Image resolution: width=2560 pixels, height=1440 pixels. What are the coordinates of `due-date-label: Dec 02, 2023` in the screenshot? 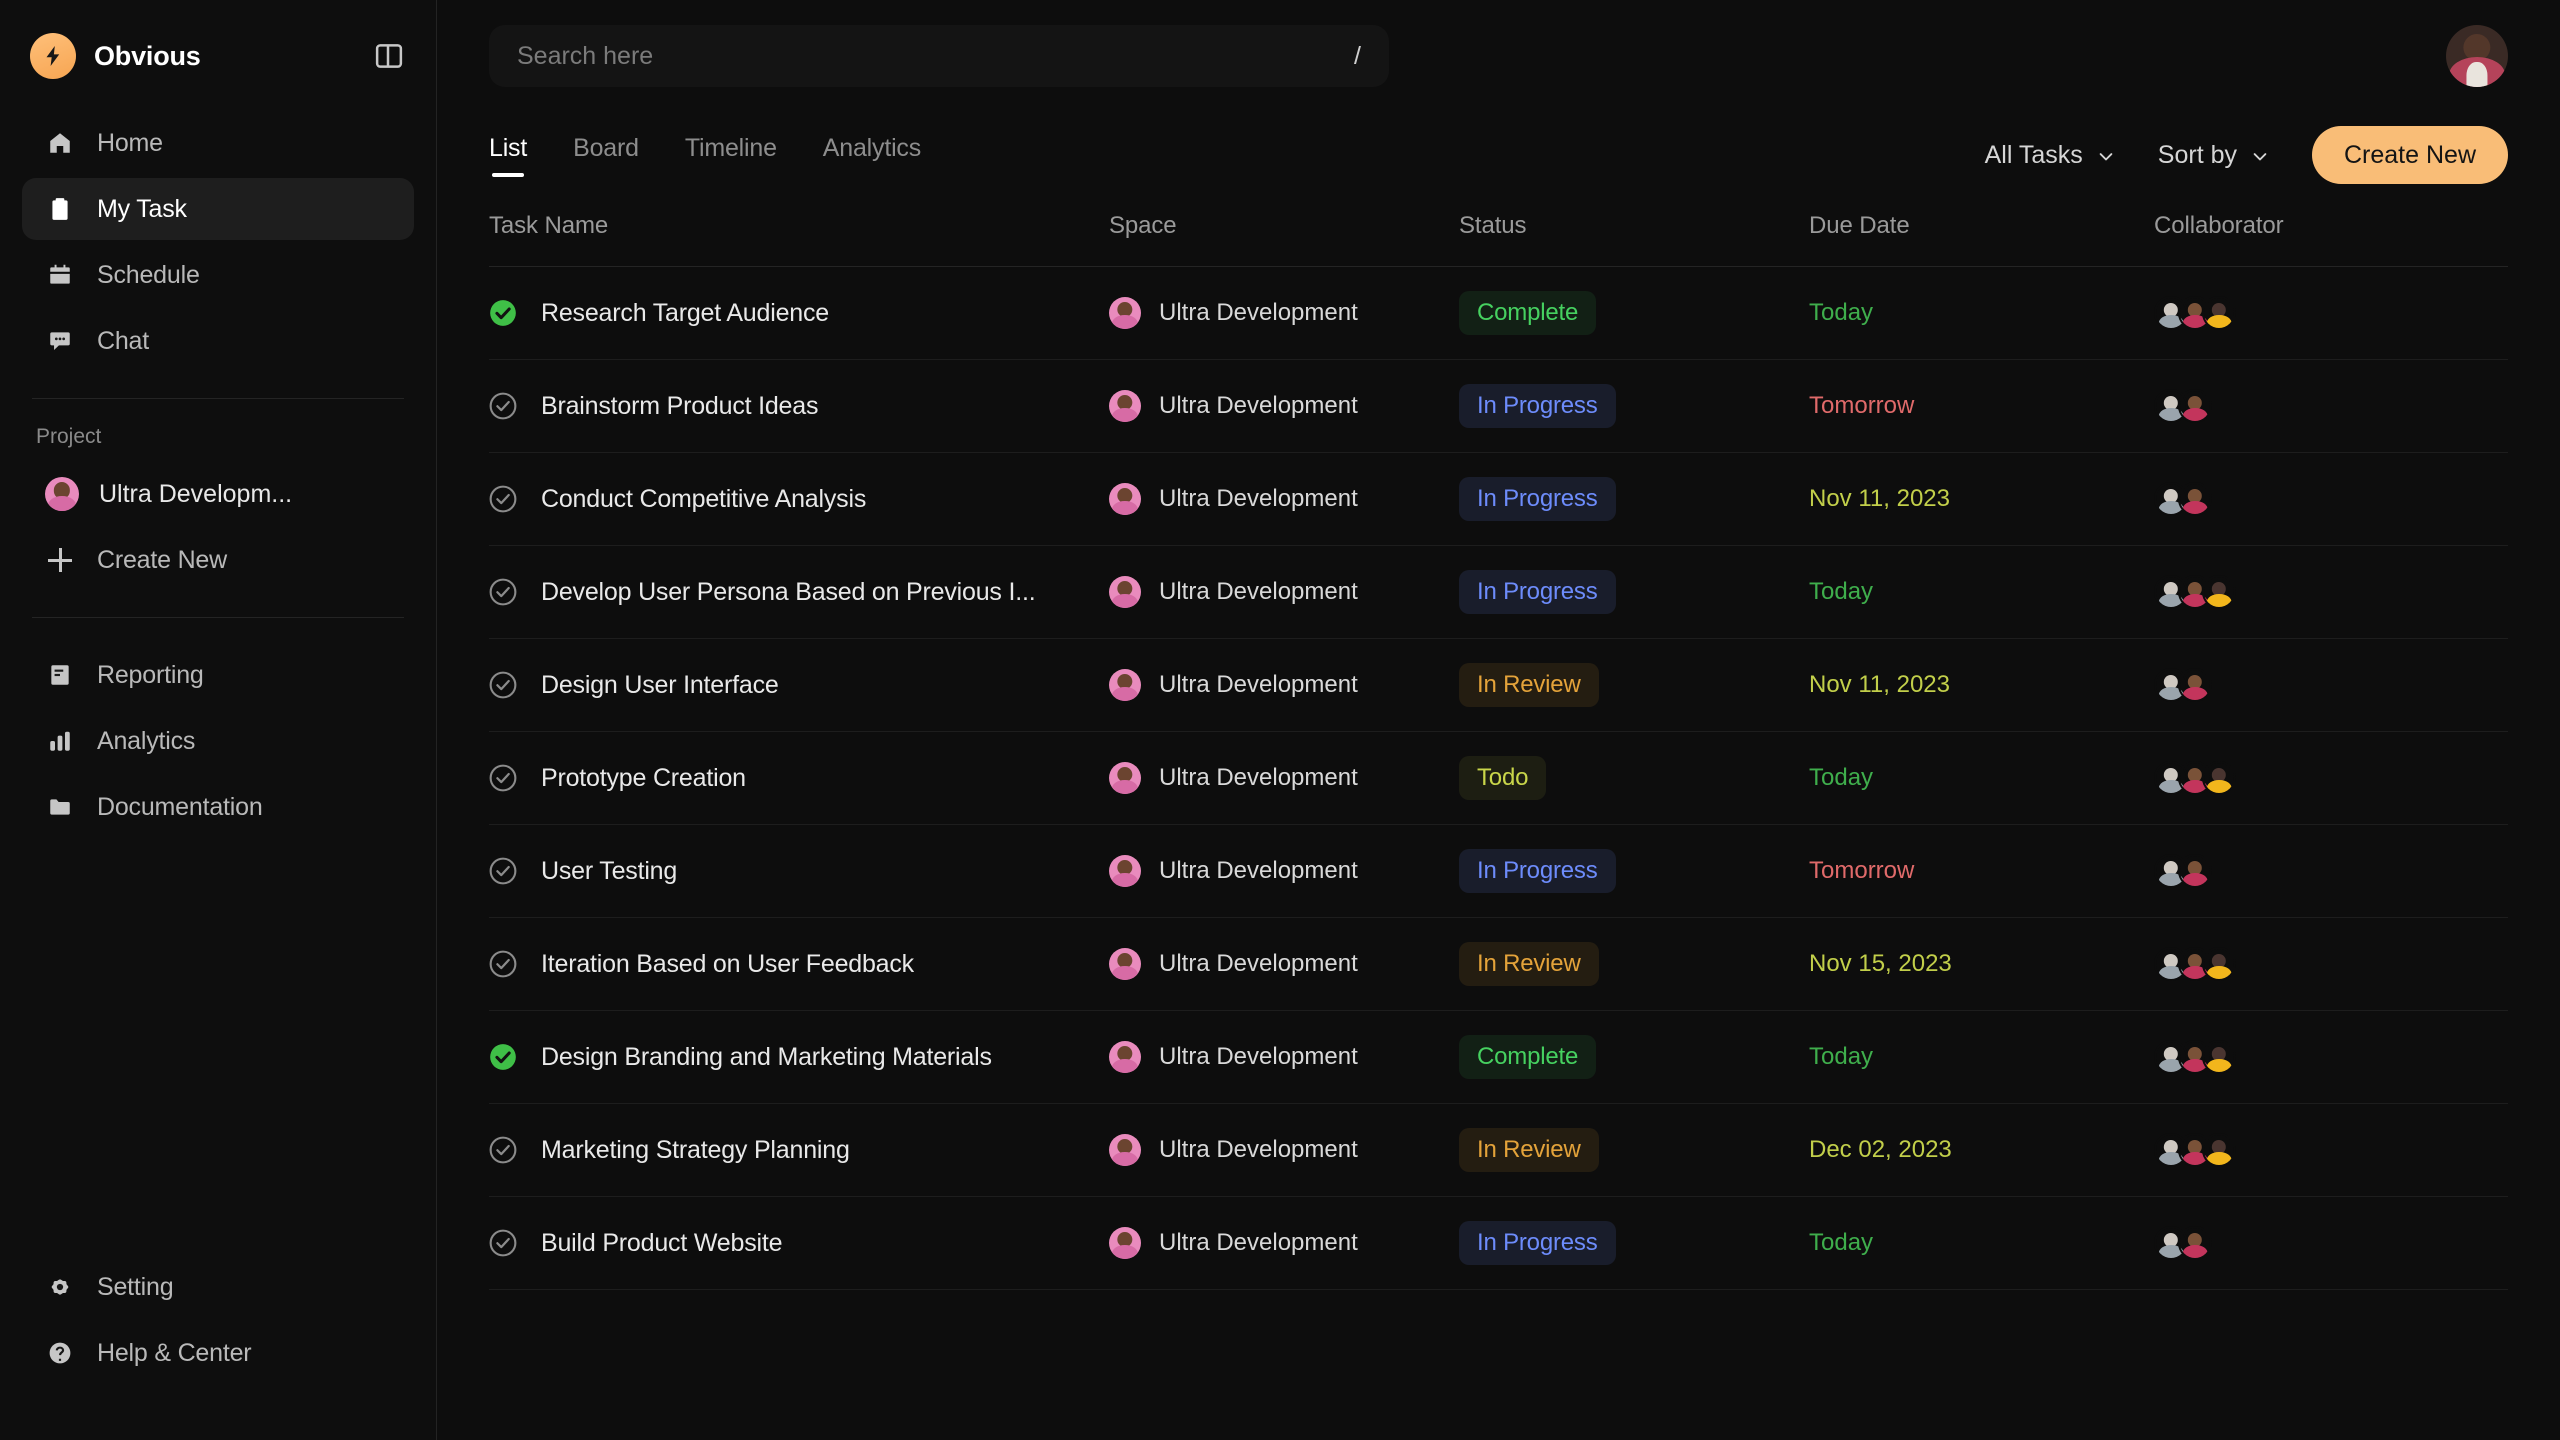 It's located at (1880, 1149).